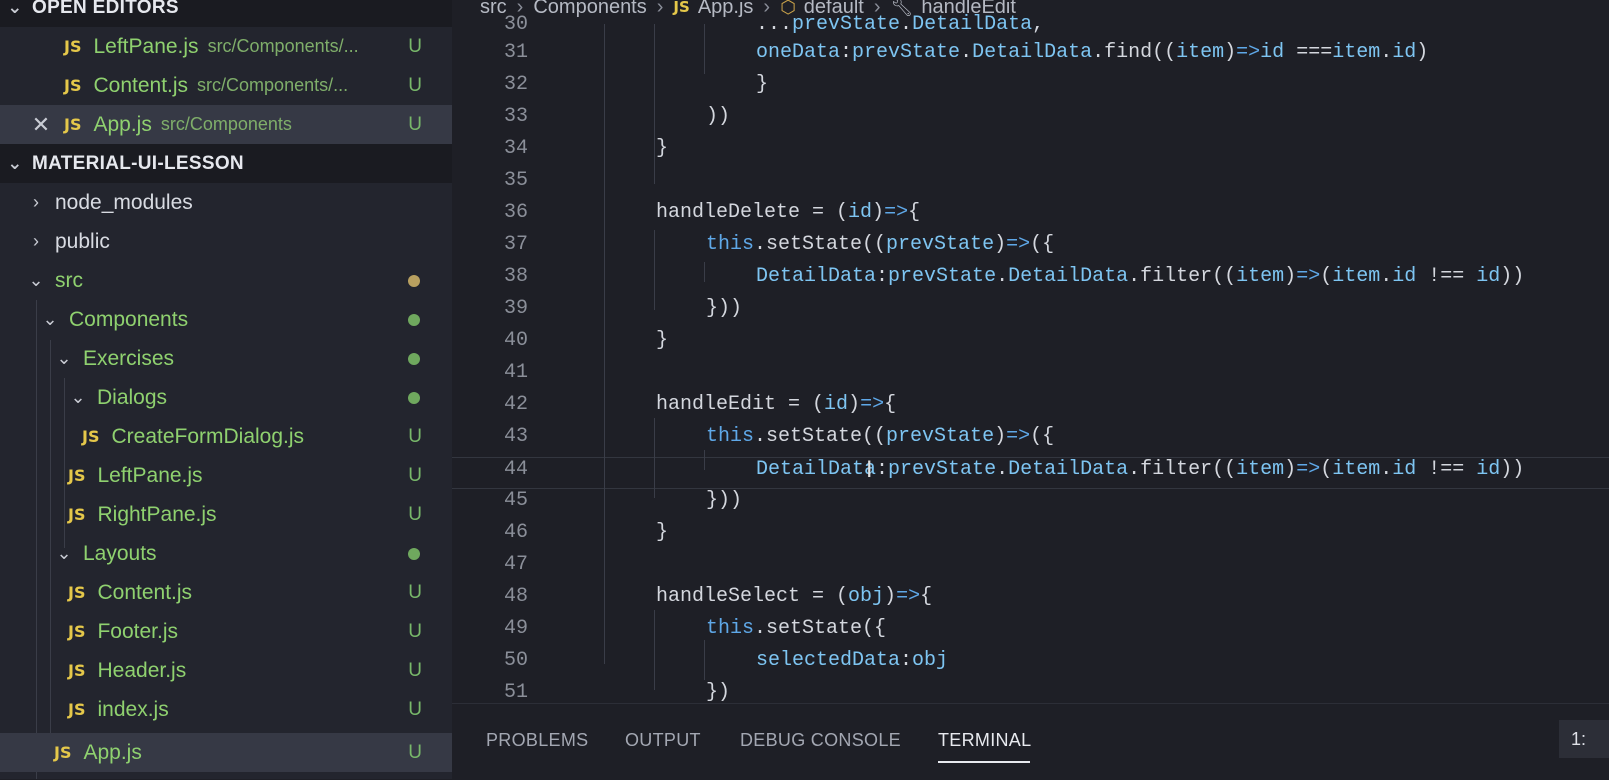 This screenshot has height=780, width=1609. What do you see at coordinates (852, 660) in the screenshot?
I see `code-text: selectedData:obj` at bounding box center [852, 660].